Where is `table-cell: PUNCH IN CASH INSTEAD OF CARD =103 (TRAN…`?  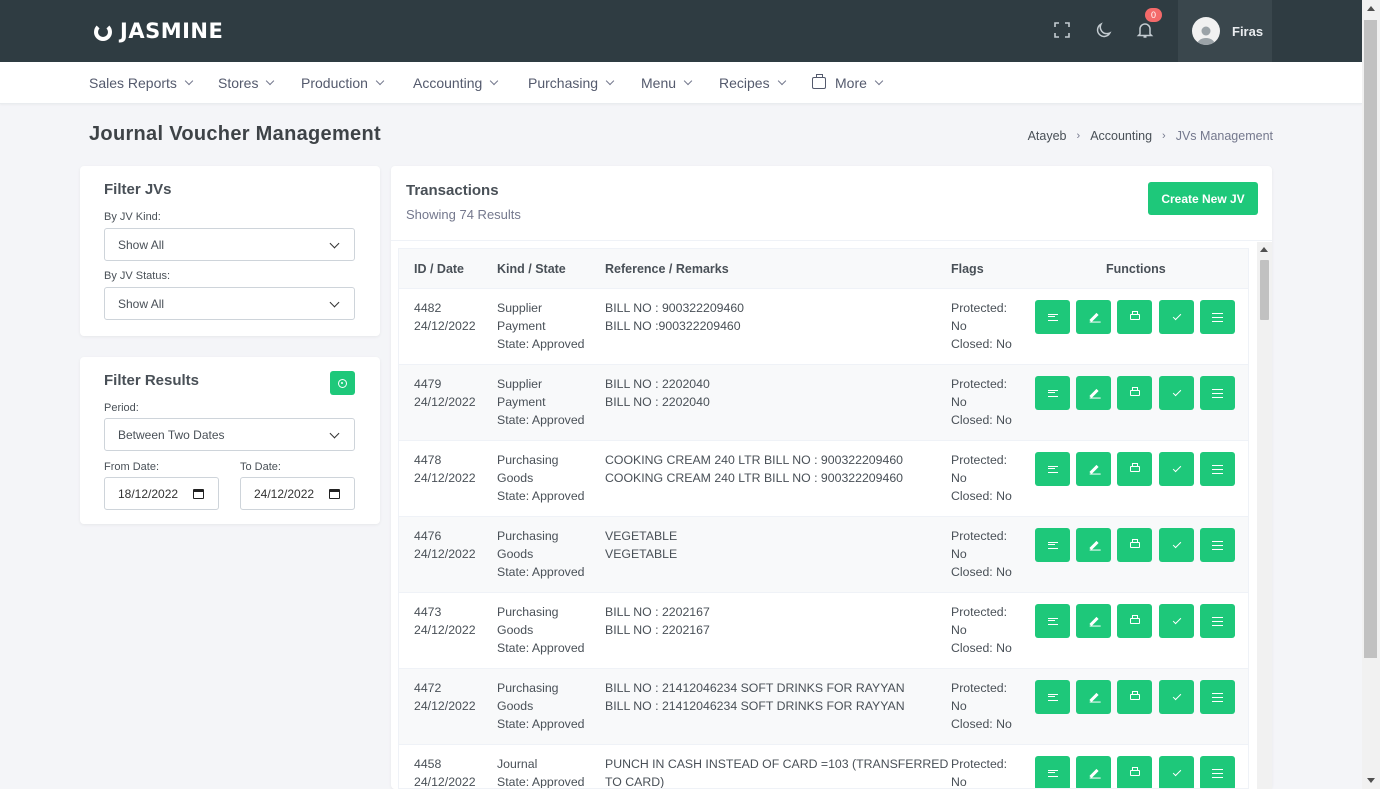 table-cell: PUNCH IN CASH INSTEAD OF CARD =103 (TRAN… is located at coordinates (776, 771).